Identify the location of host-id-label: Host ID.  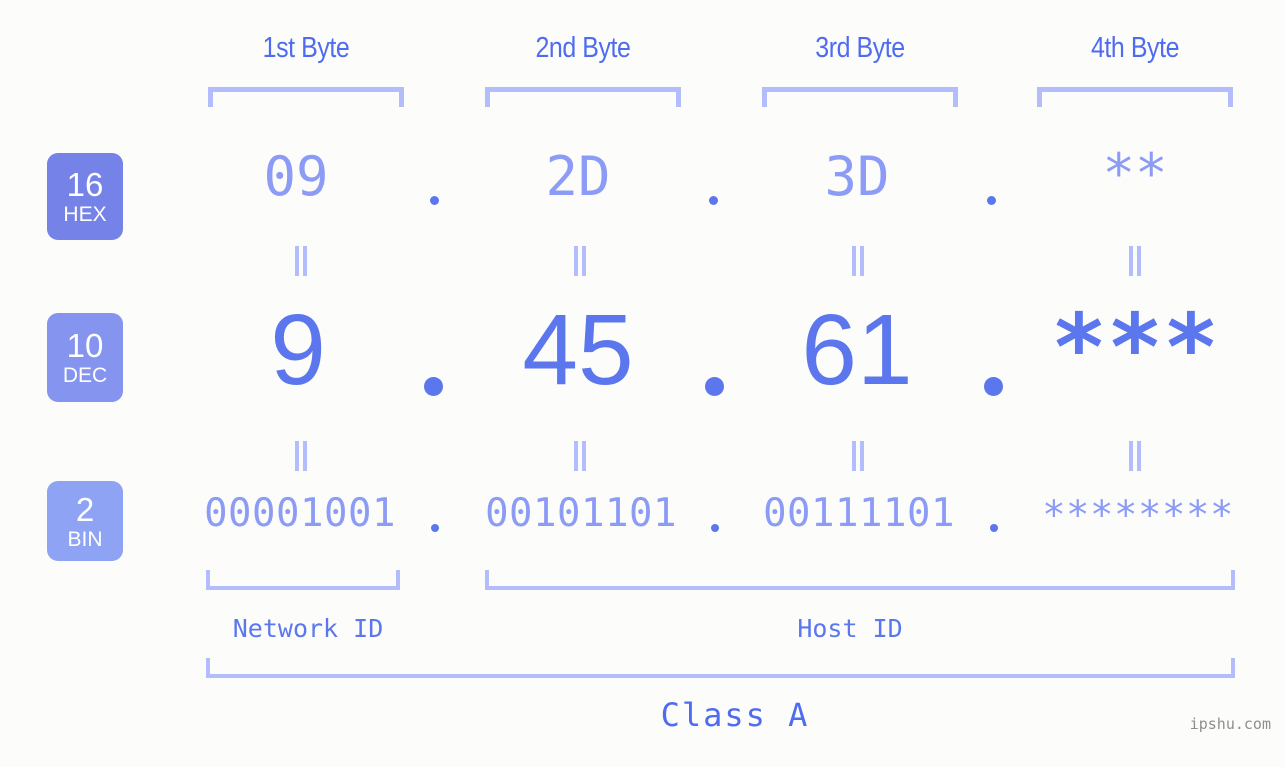
(850, 628).